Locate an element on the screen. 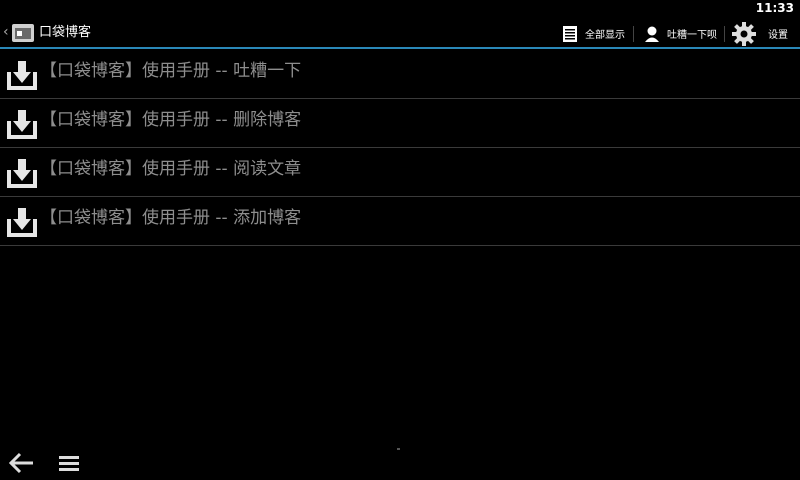  show-all-label: 全部显示 is located at coordinates (605, 35).